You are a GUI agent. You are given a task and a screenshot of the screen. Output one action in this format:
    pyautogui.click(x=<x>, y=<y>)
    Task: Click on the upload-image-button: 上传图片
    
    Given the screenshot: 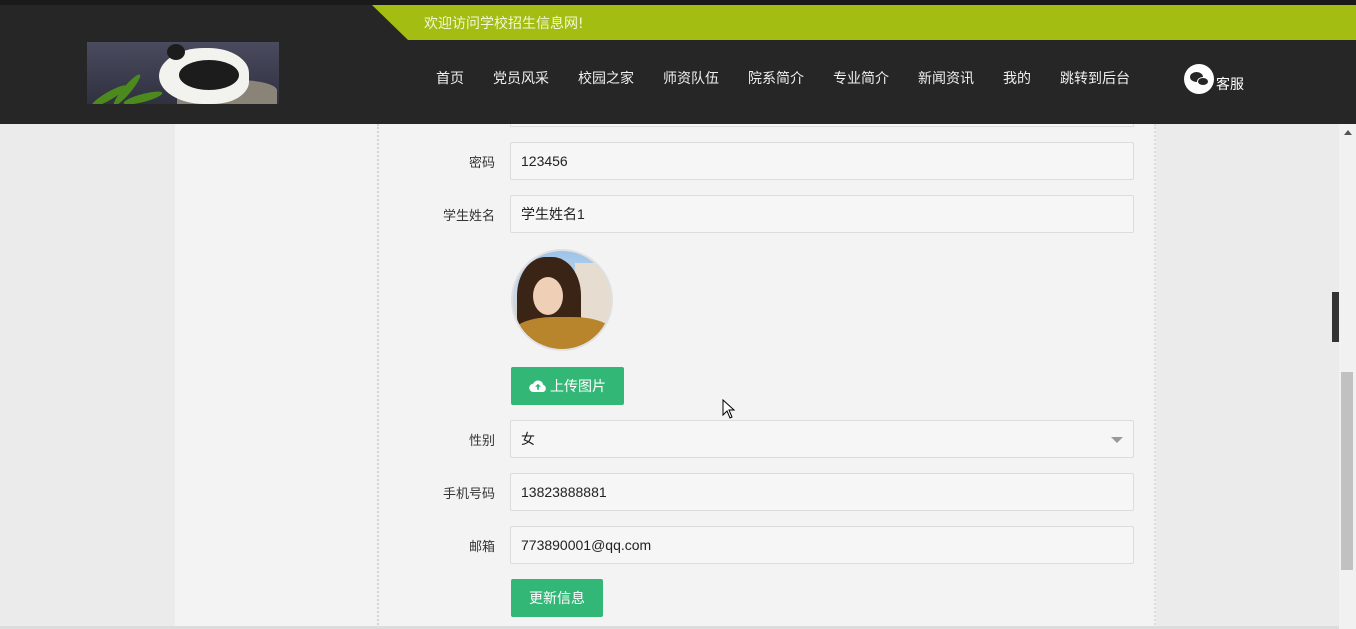 What is the action you would take?
    pyautogui.click(x=567, y=386)
    